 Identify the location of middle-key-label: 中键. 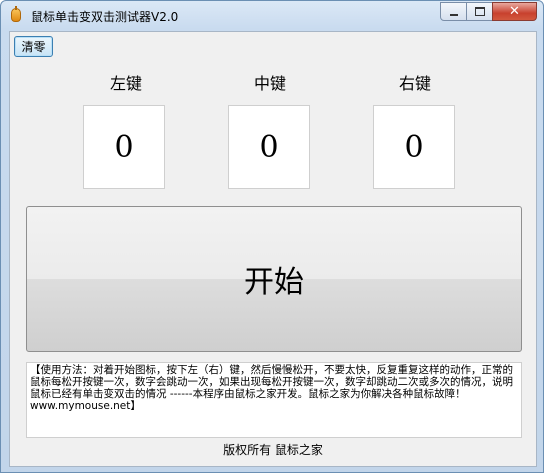
(269, 83).